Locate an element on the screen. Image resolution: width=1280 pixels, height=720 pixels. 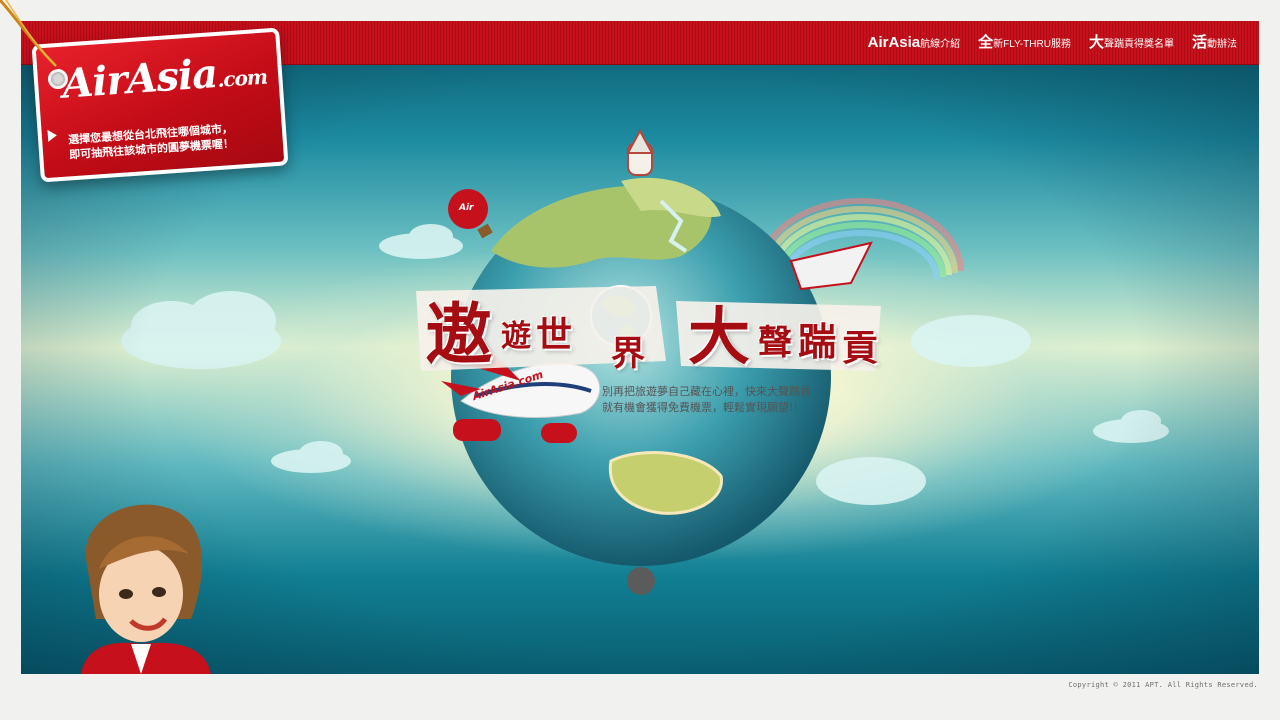
main-nav: AirAsia航線介紹 全新FLY-THRU服務 大聲踹貢得獎名單 活動辦法 is located at coordinates (1052, 44).